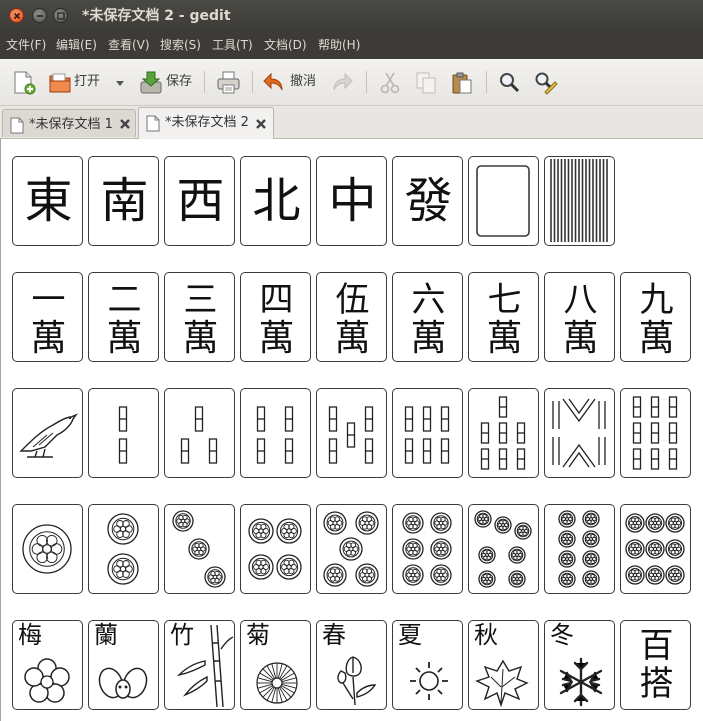 The image size is (703, 721). I want to click on menu-search: 搜索(S), so click(180, 45).